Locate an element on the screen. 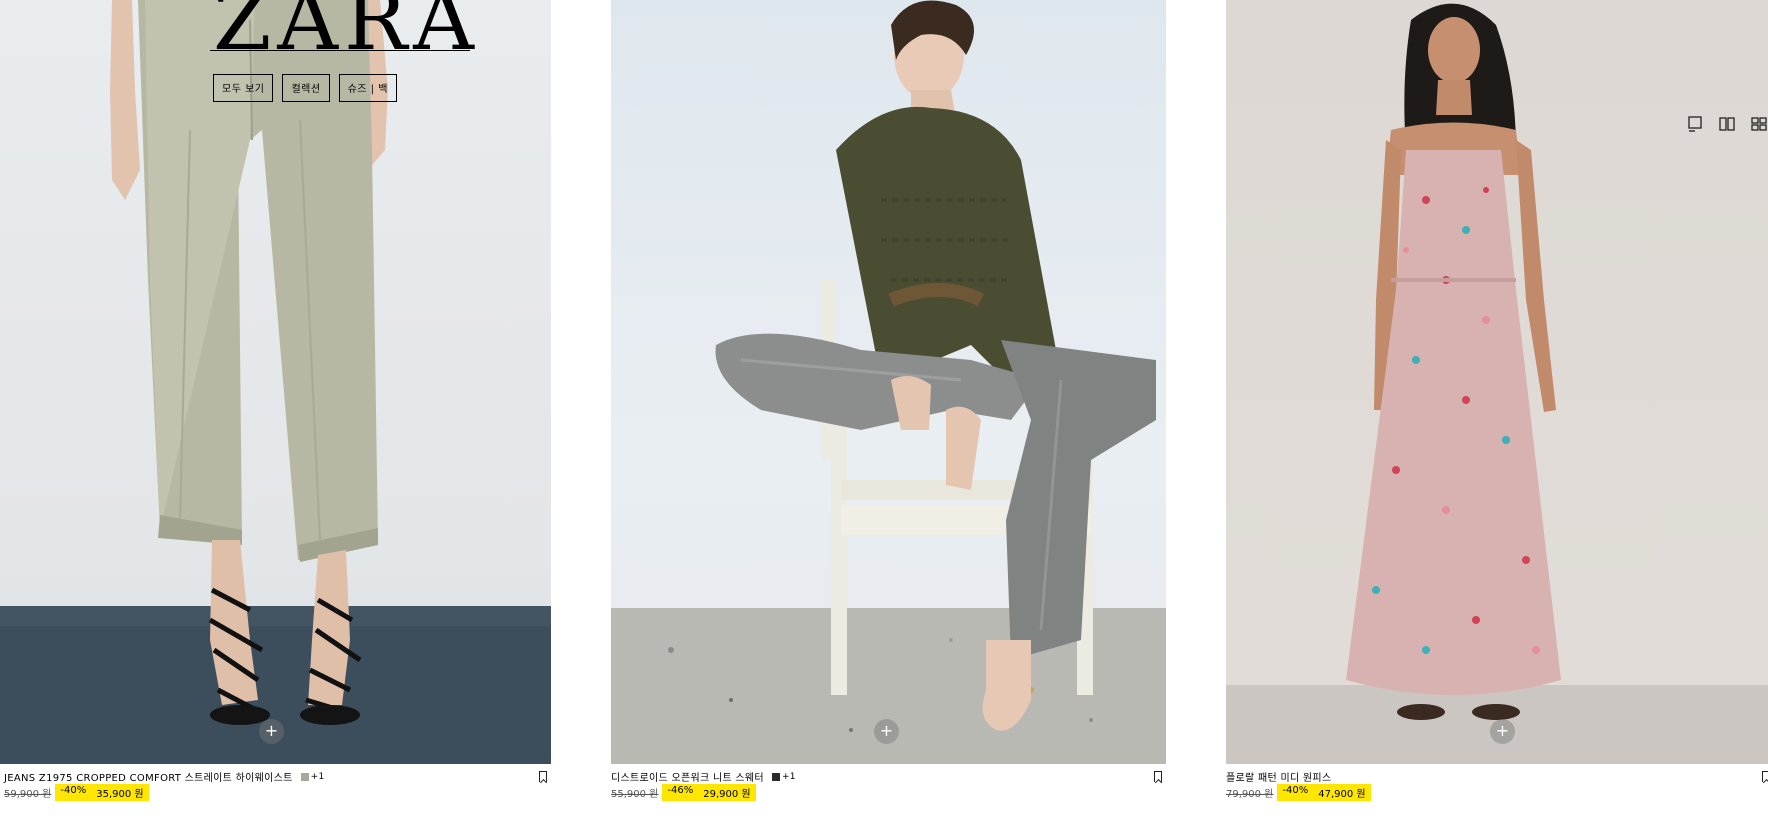 This screenshot has width=1768, height=822. sale-badge: -46% 29,900 원 is located at coordinates (709, 792).